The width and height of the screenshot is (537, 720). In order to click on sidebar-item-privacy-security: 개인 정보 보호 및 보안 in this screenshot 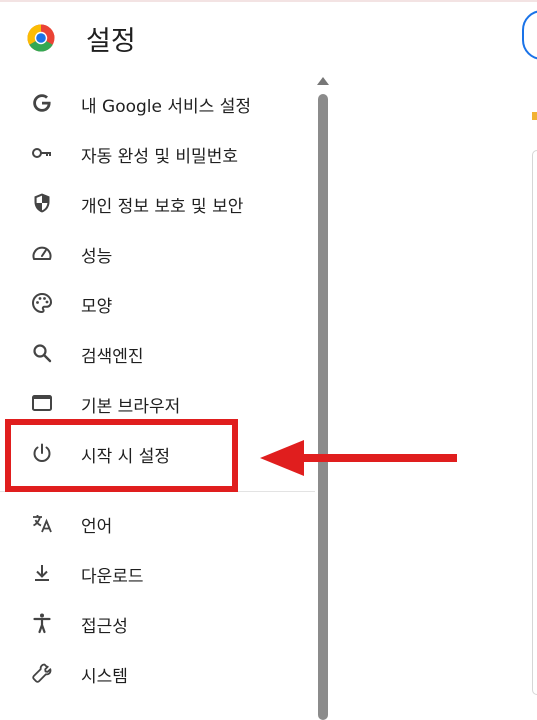, I will do `click(157, 203)`.